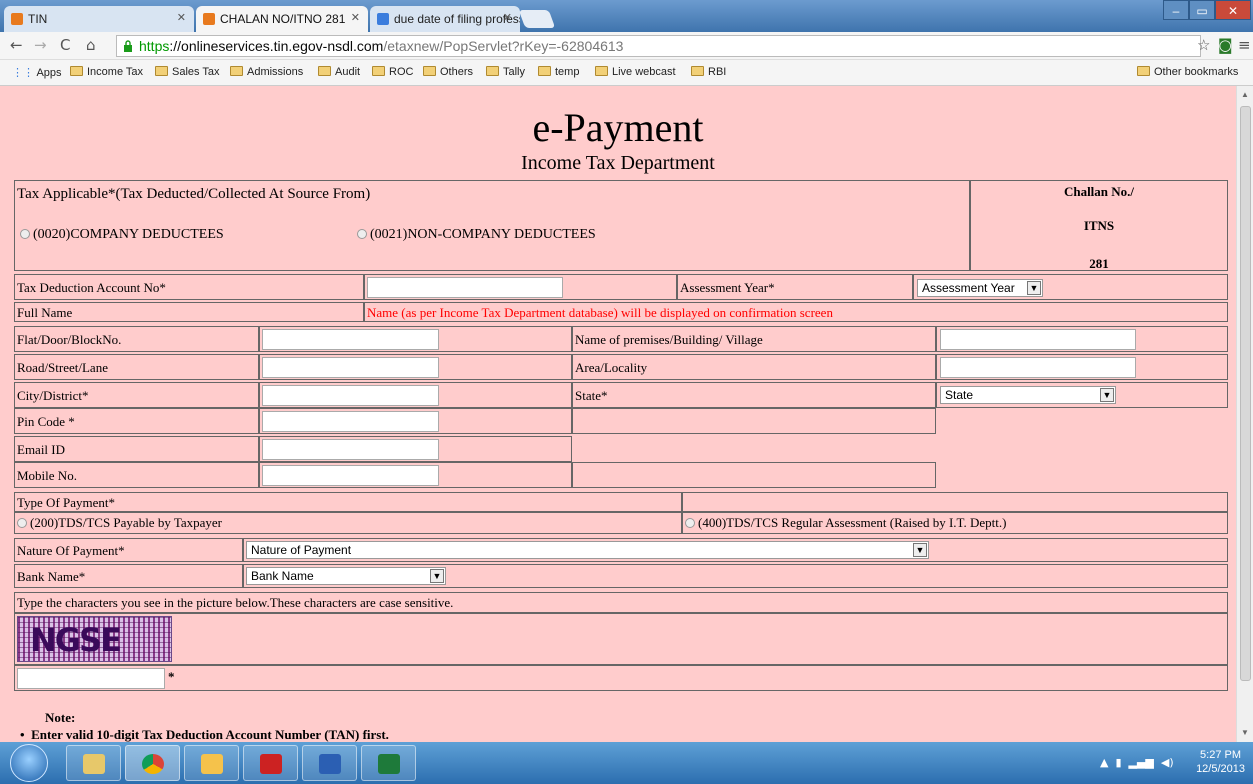 Image resolution: width=1253 pixels, height=784 pixels. I want to click on payment-type-label: Type Of Payment*, so click(348, 502).